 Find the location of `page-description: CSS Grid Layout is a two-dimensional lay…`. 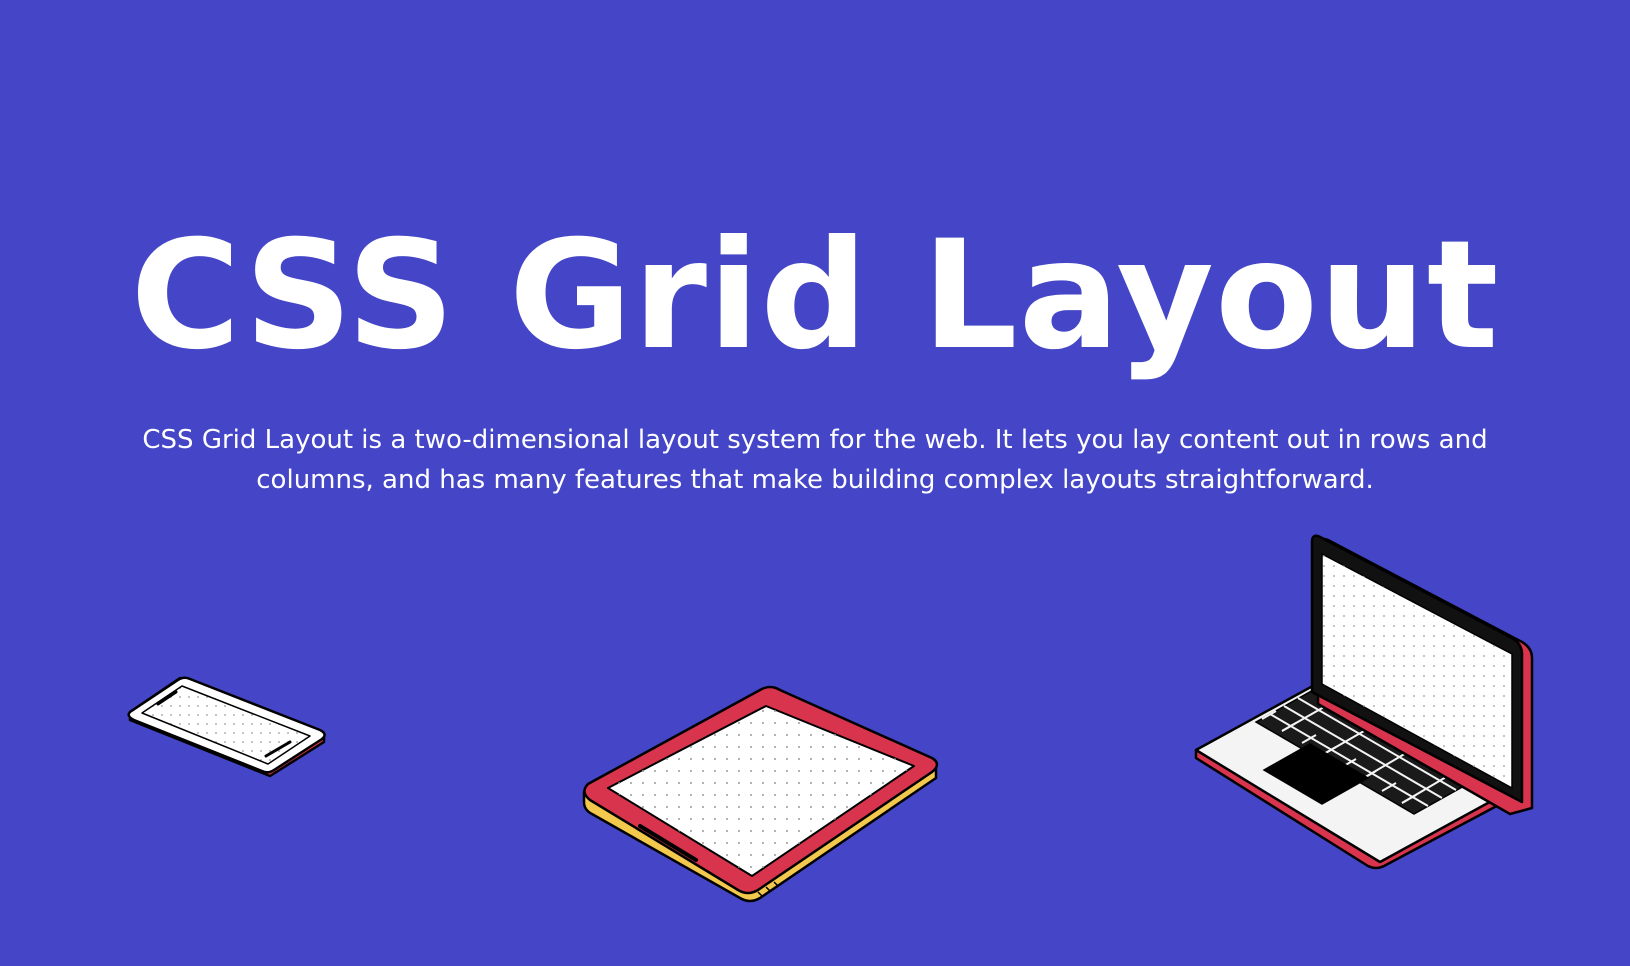

page-description: CSS Grid Layout is a two-dimensional lay… is located at coordinates (815, 460).